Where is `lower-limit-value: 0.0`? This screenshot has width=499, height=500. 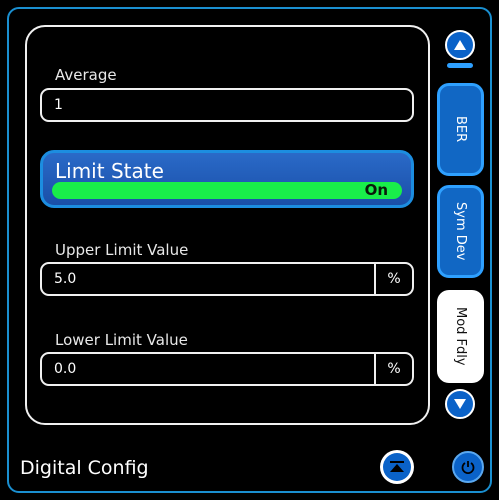 lower-limit-value: 0.0 is located at coordinates (65, 369).